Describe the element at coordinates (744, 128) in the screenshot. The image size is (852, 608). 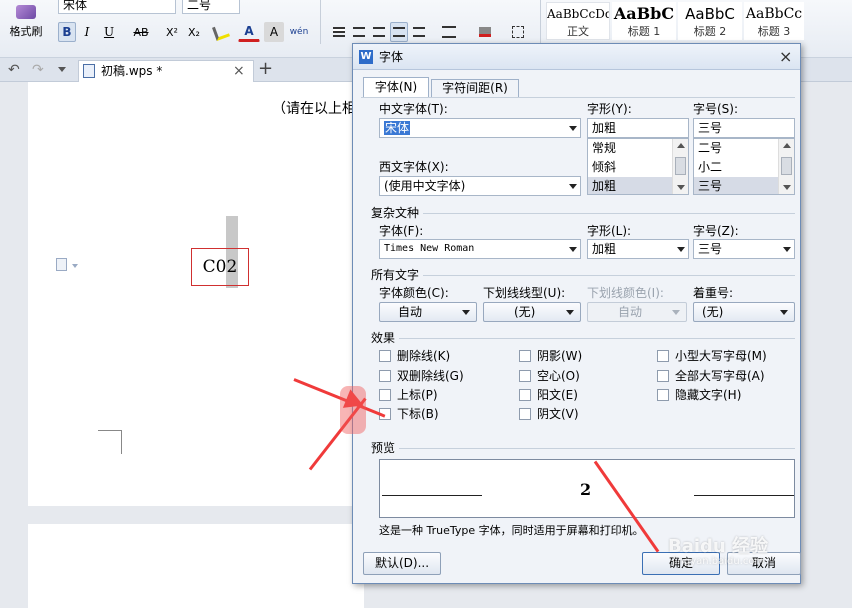
I see `size-input: 三号` at that location.